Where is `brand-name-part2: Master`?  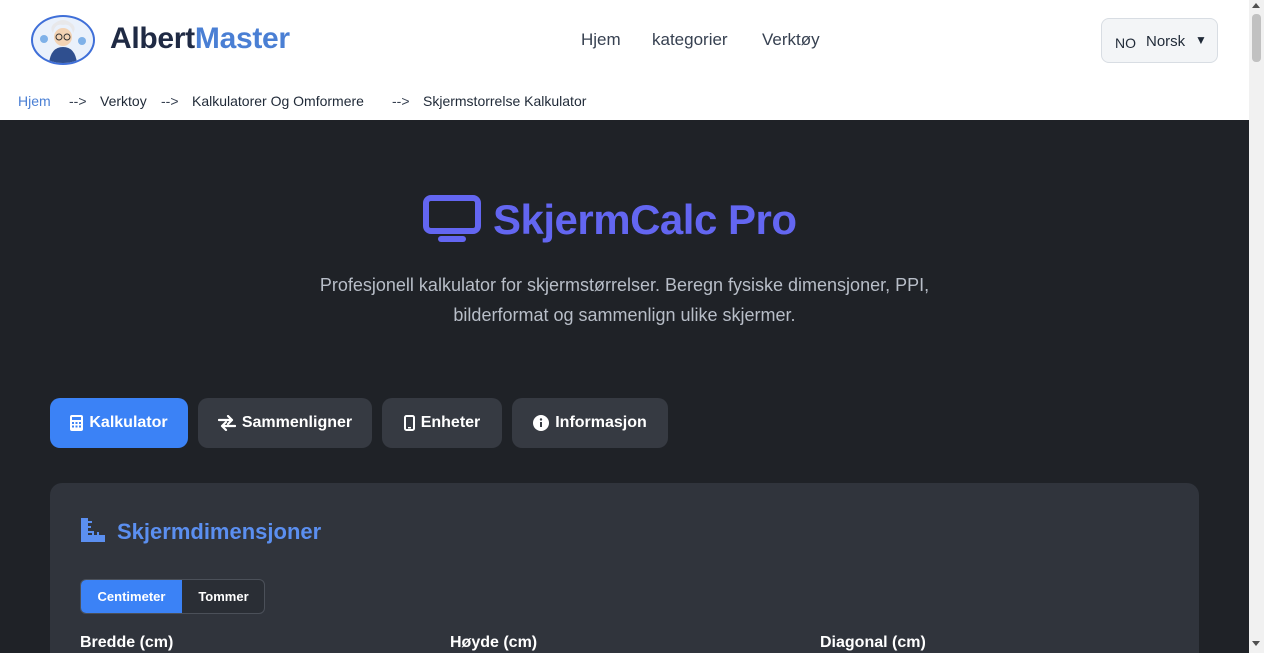
brand-name-part2: Master is located at coordinates (242, 38).